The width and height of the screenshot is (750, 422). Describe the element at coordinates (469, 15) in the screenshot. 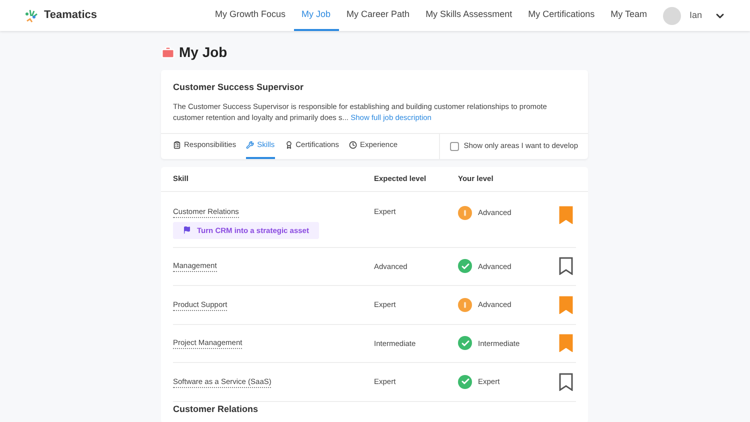

I see `nav-tab: My Skills Assessment` at that location.